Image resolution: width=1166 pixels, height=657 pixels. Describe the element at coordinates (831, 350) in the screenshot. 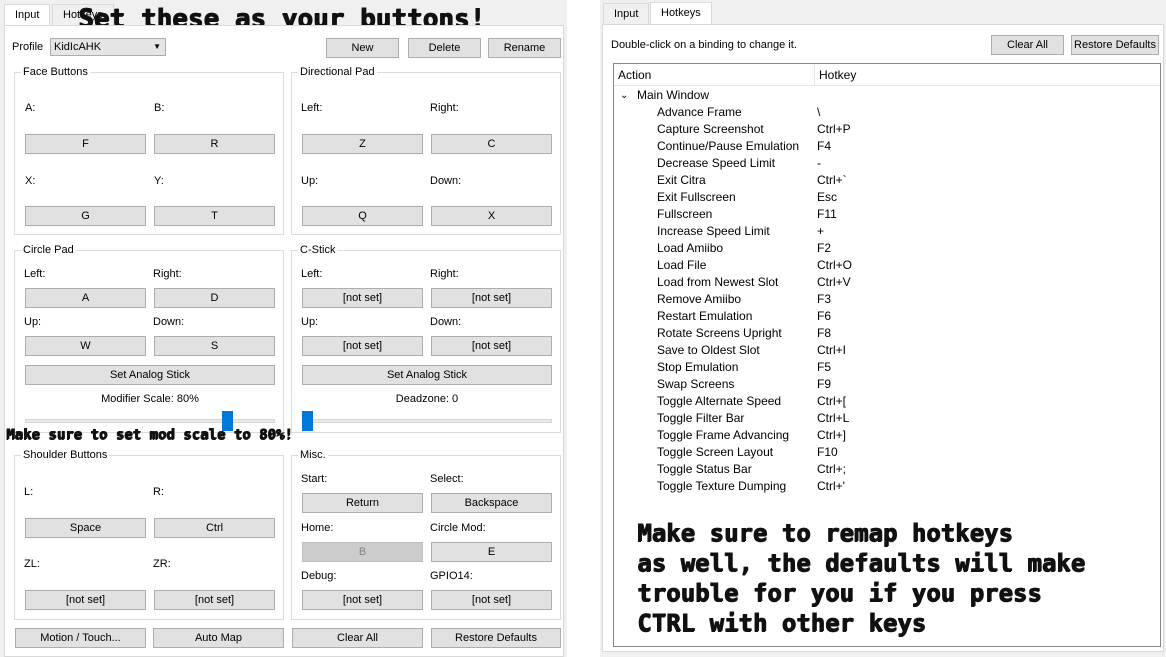

I see `hotkey-binding: Ctrl+I` at that location.